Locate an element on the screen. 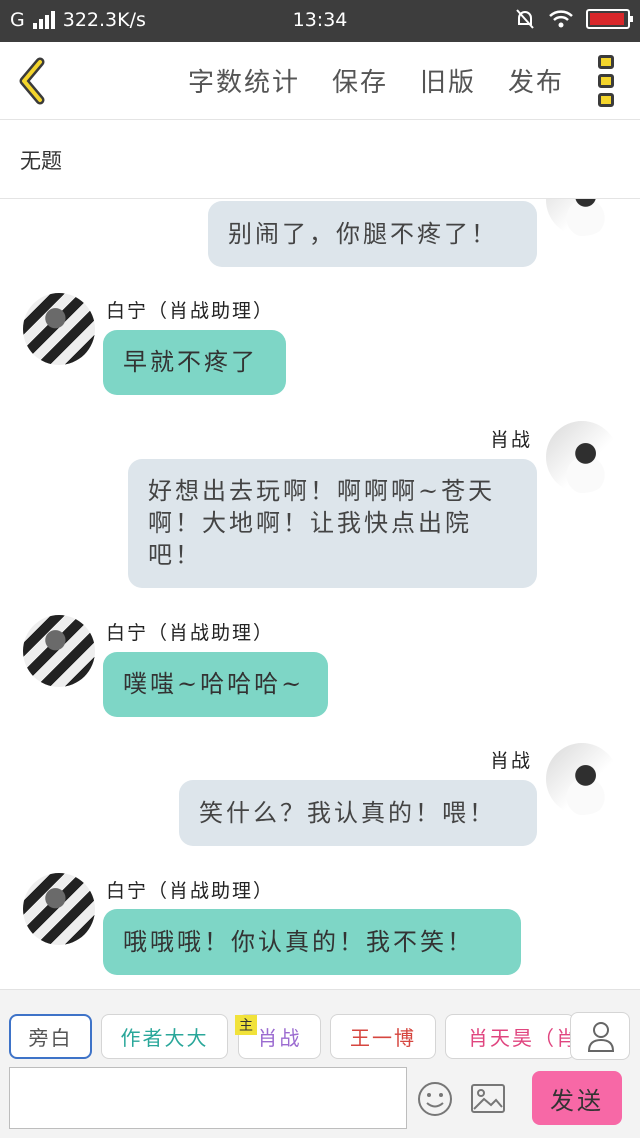 Image resolution: width=640 pixels, height=1138 pixels. send-button: 发送 is located at coordinates (577, 1098).